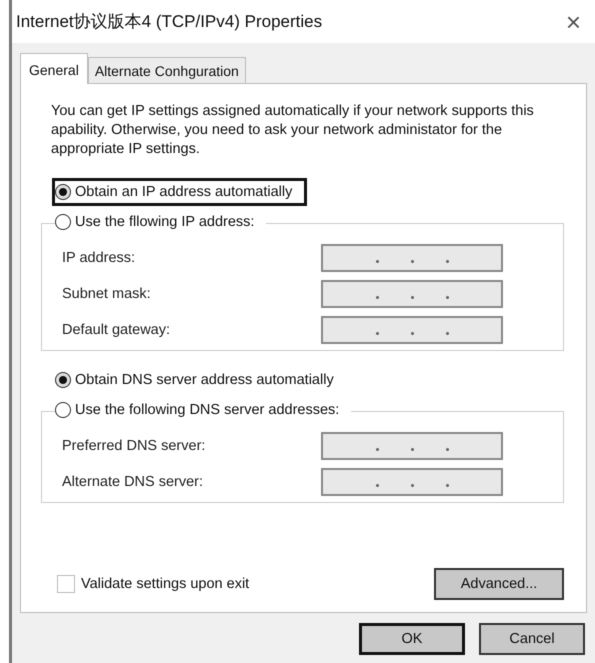 This screenshot has height=663, width=595. What do you see at coordinates (532, 639) in the screenshot?
I see `dialog-button: Cancel` at bounding box center [532, 639].